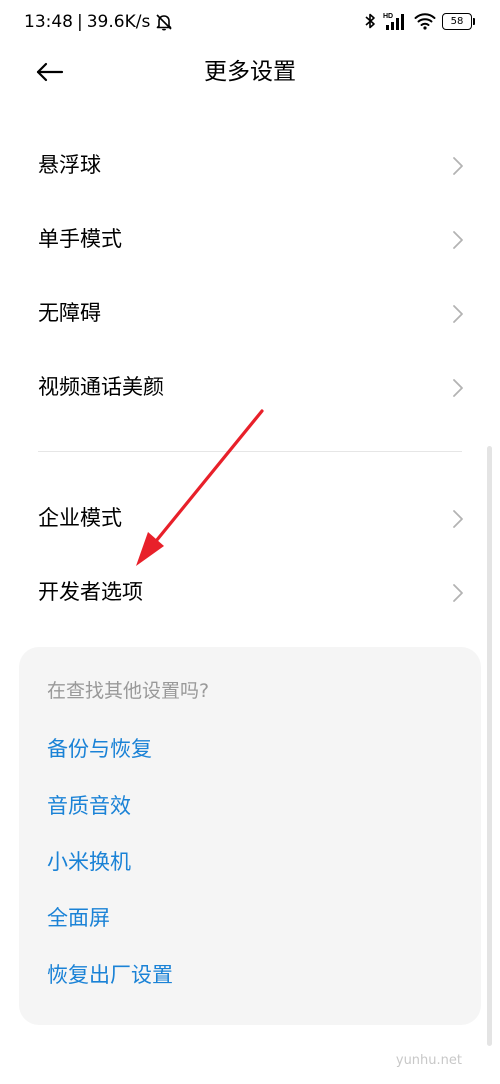 This screenshot has width=500, height=1084. I want to click on suggestion-link-factory-reset: 恢复出厂设置, so click(110, 975).